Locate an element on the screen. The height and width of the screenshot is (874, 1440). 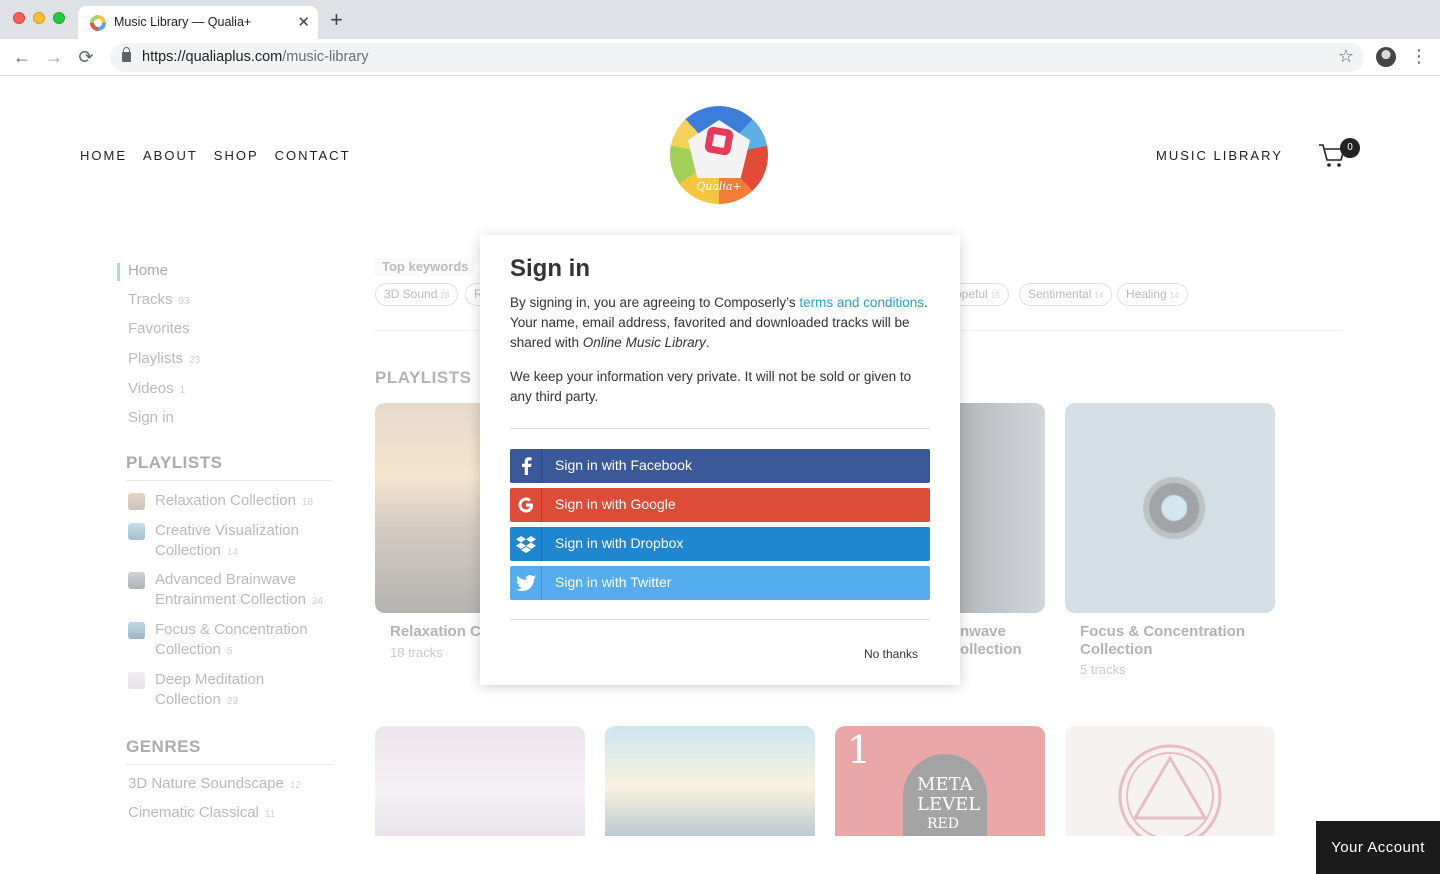
site-nav: HOME ABOUT SHOP CONTACT is located at coordinates (215, 155).